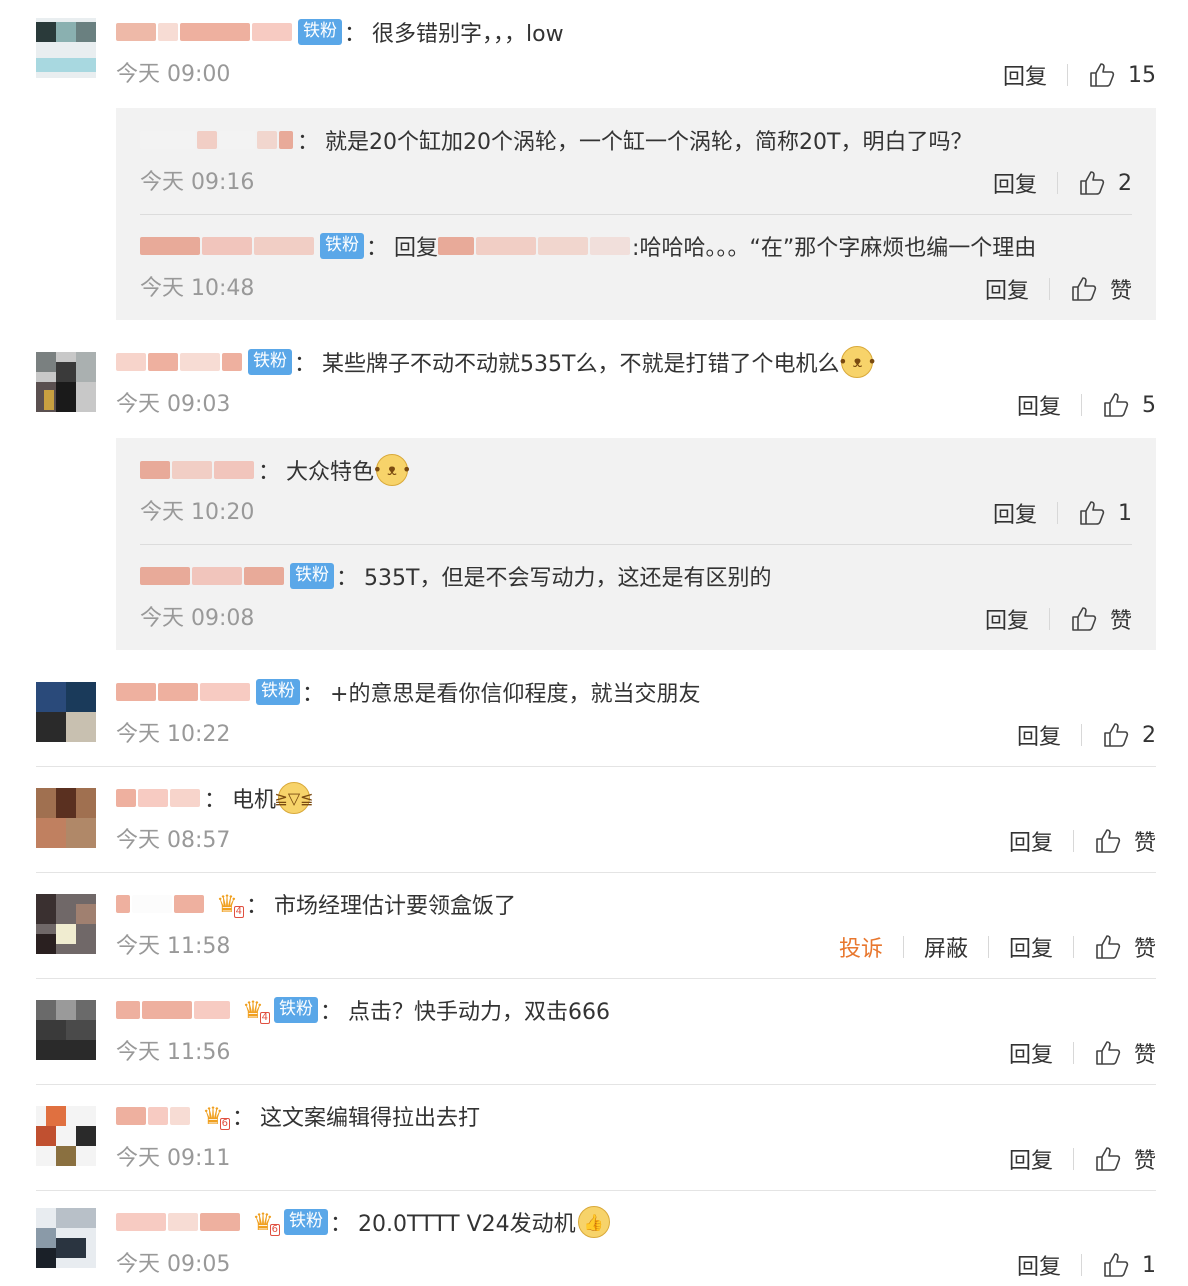 The height and width of the screenshot is (1286, 1188). What do you see at coordinates (1149, 1265) in the screenshot?
I see `like-count: 1` at bounding box center [1149, 1265].